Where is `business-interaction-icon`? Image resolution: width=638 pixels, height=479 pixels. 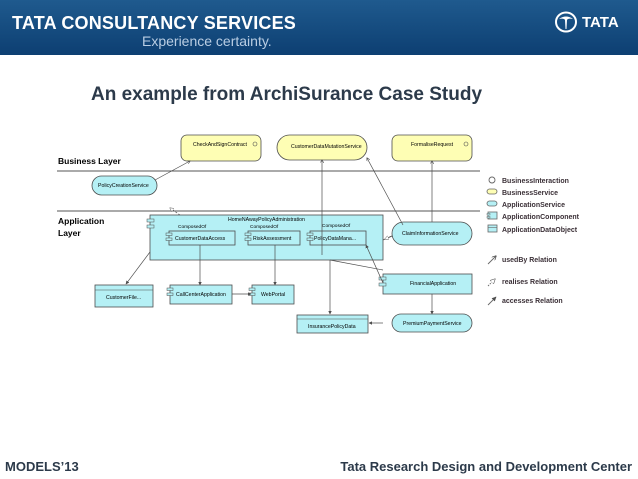
business-interaction-icon is located at coordinates (492, 180).